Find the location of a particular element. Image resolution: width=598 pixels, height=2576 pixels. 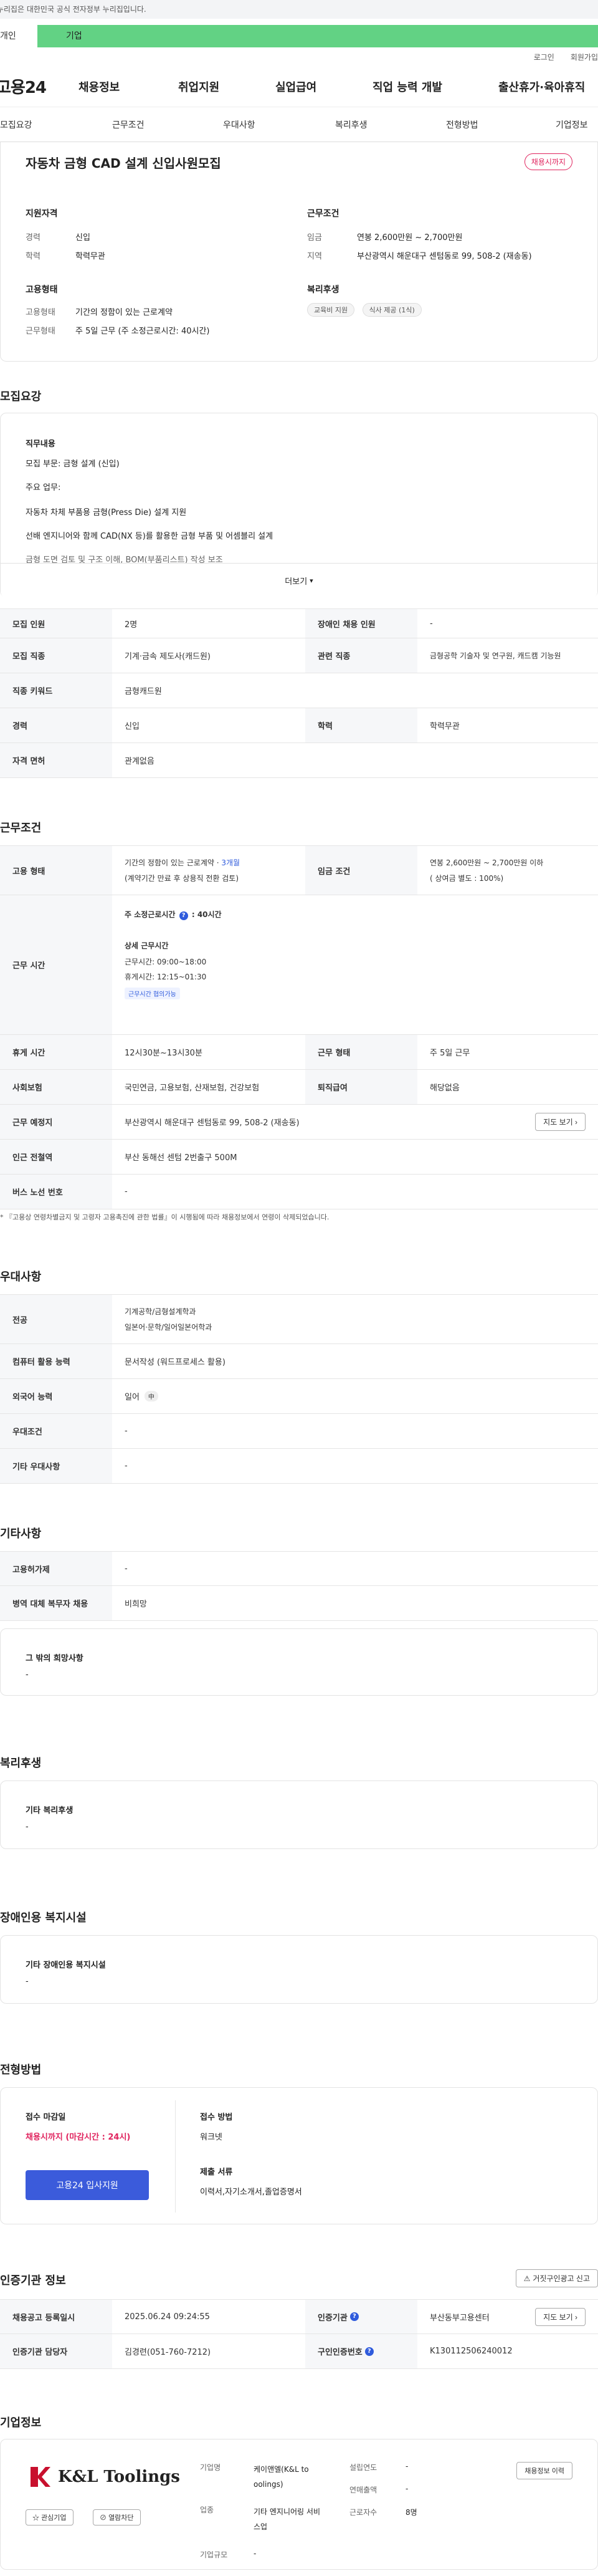

status-badge: 채용시까지 is located at coordinates (548, 161).